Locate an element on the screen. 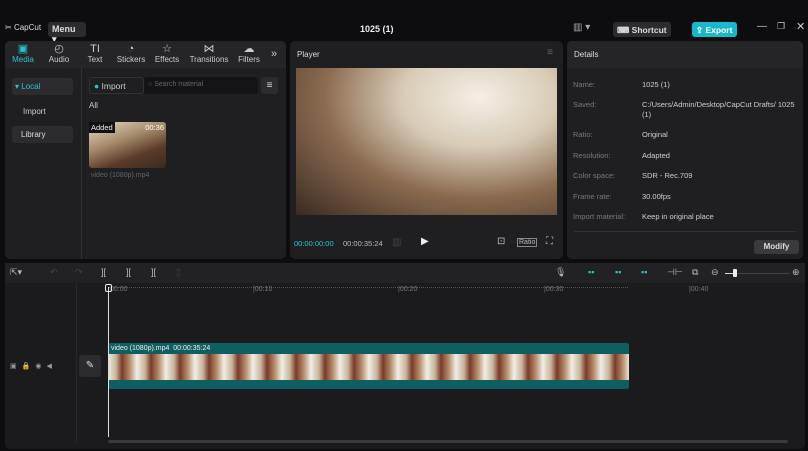  linkage-icon: ▪▪ is located at coordinates (644, 272).